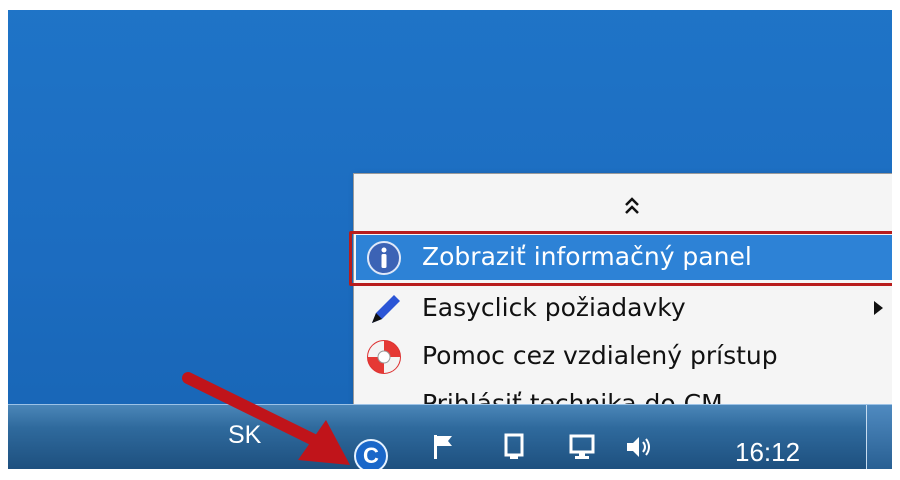  What do you see at coordinates (4, 238) in the screenshot?
I see `frame-left` at bounding box center [4, 238].